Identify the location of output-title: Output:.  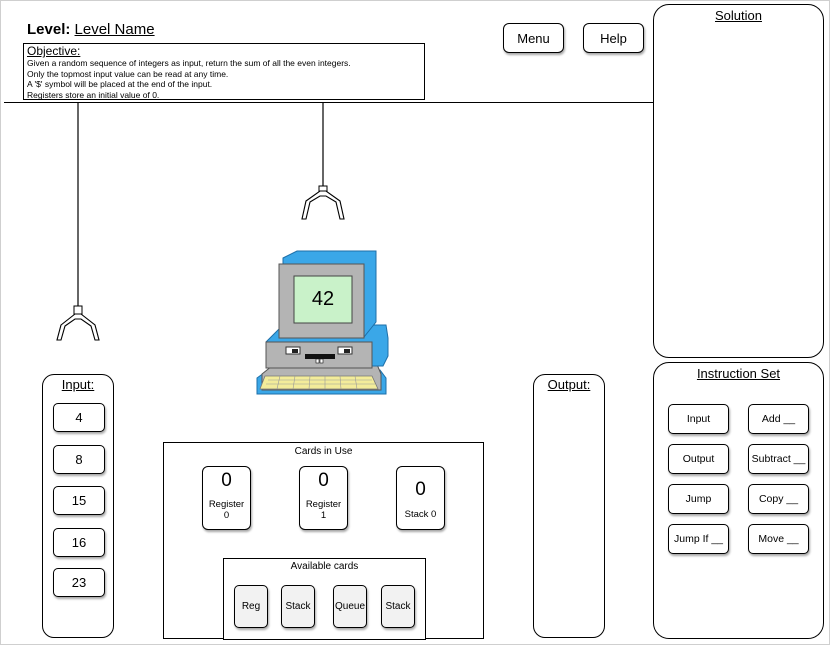
(569, 384).